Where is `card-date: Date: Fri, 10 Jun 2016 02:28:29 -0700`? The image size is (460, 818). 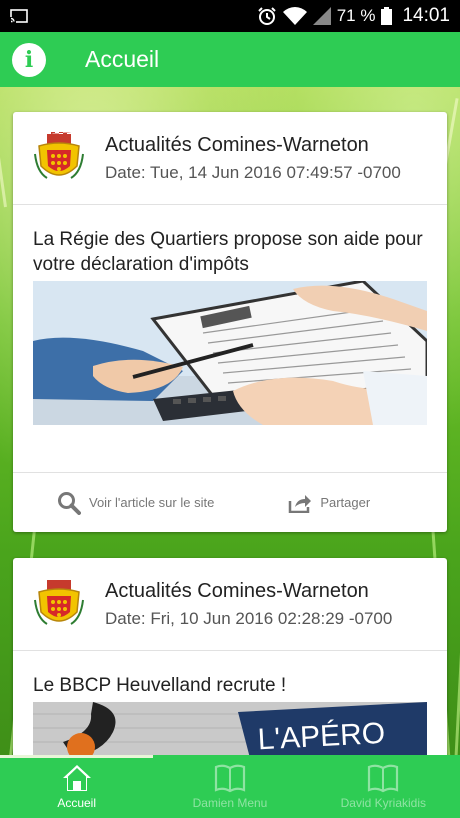
card-date: Date: Fri, 10 Jun 2016 02:28:29 -0700 is located at coordinates (249, 618).